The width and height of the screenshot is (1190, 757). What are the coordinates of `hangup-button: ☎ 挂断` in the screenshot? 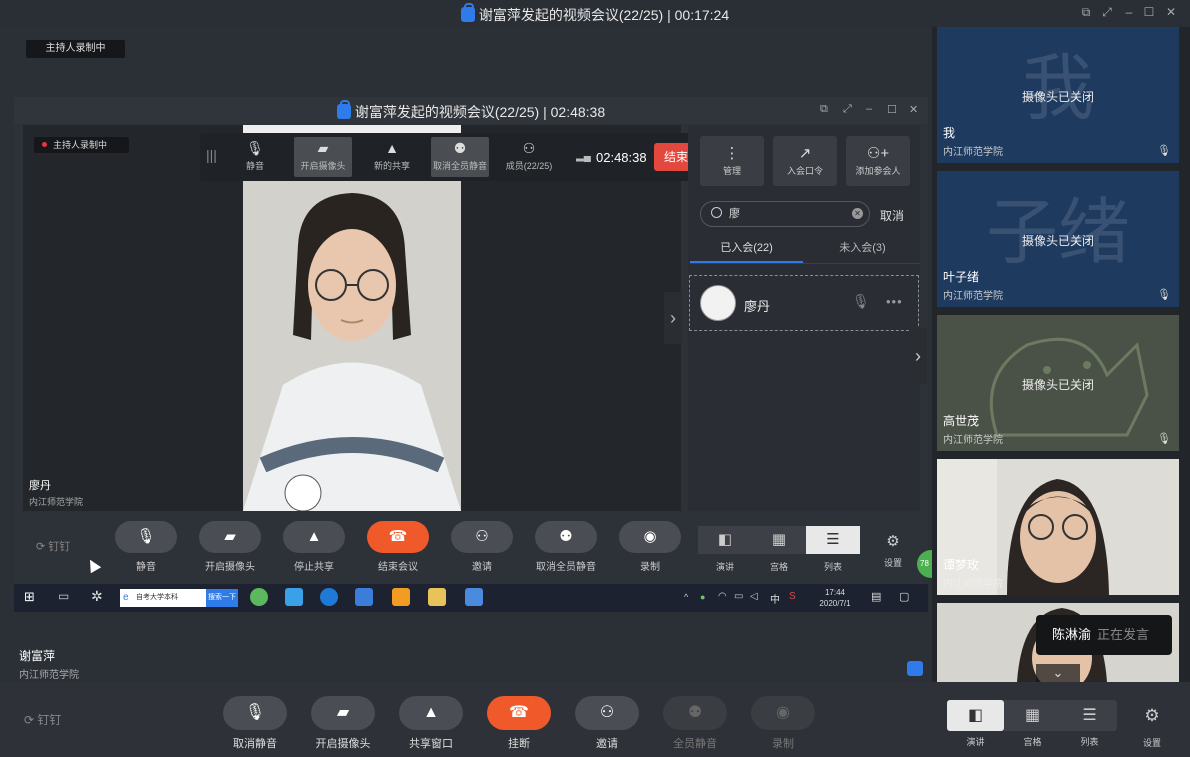 It's located at (519, 723).